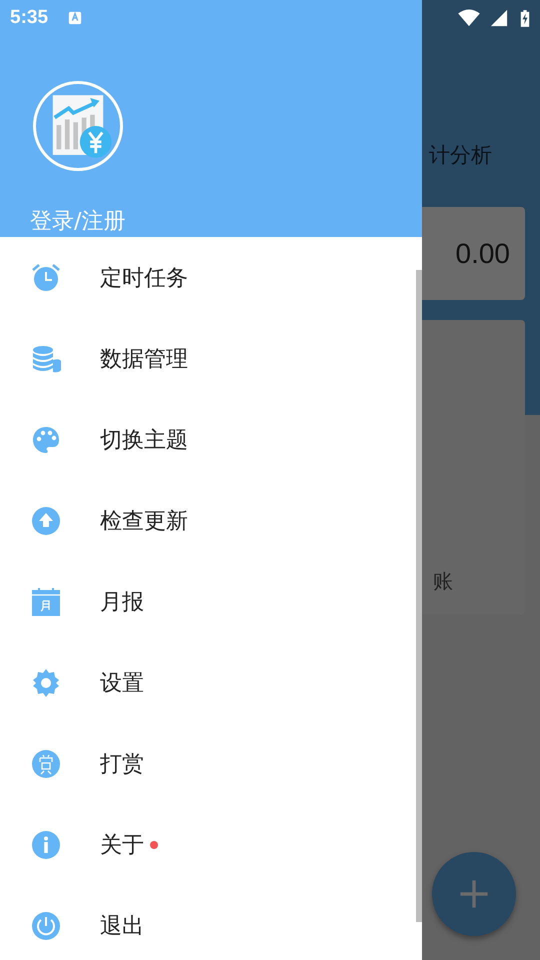  What do you see at coordinates (122, 684) in the screenshot?
I see `menu-label: 设置` at bounding box center [122, 684].